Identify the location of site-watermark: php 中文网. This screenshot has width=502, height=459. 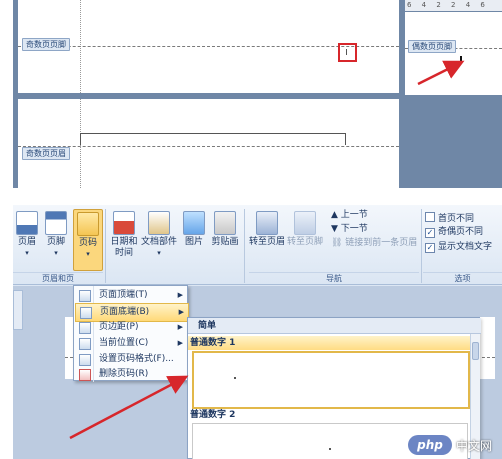
(455, 445).